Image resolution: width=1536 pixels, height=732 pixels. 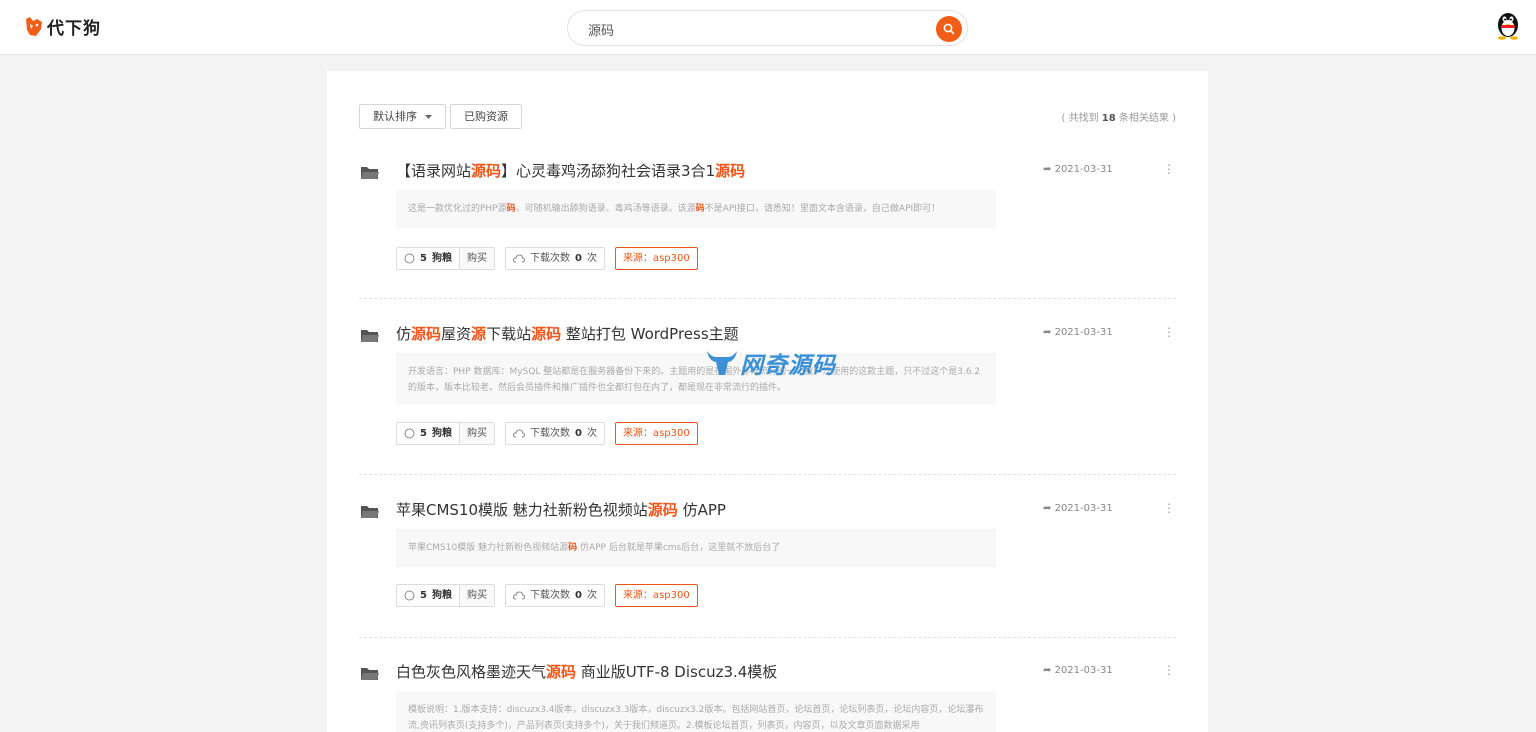 I want to click on sort-dropdown: 默认排序, so click(x=402, y=116).